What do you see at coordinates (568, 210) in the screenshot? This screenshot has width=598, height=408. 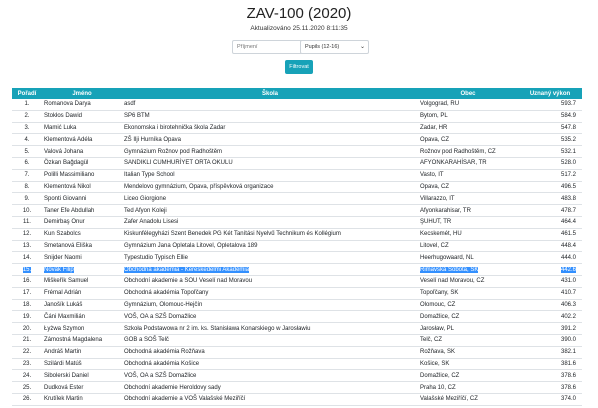 I see `score-cell-text: 478.7` at bounding box center [568, 210].